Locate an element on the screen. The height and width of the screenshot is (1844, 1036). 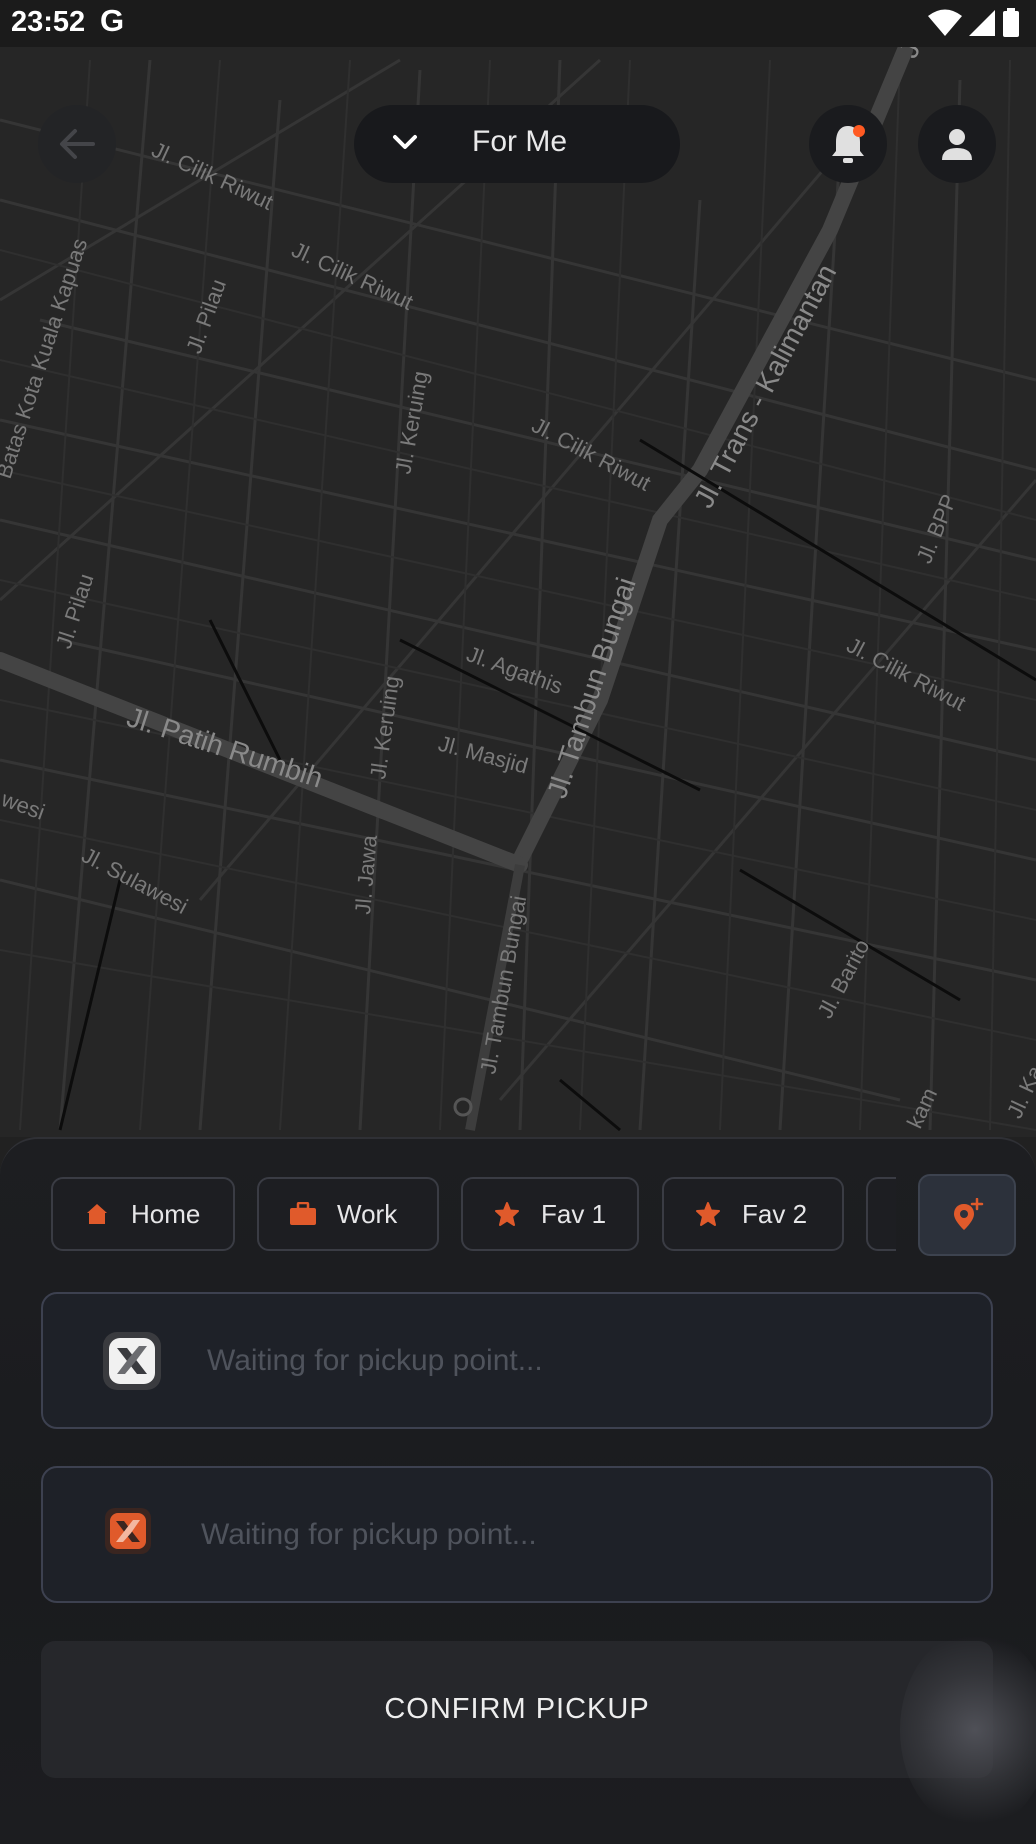
favorite-chip-work: Work is located at coordinates (348, 1214).